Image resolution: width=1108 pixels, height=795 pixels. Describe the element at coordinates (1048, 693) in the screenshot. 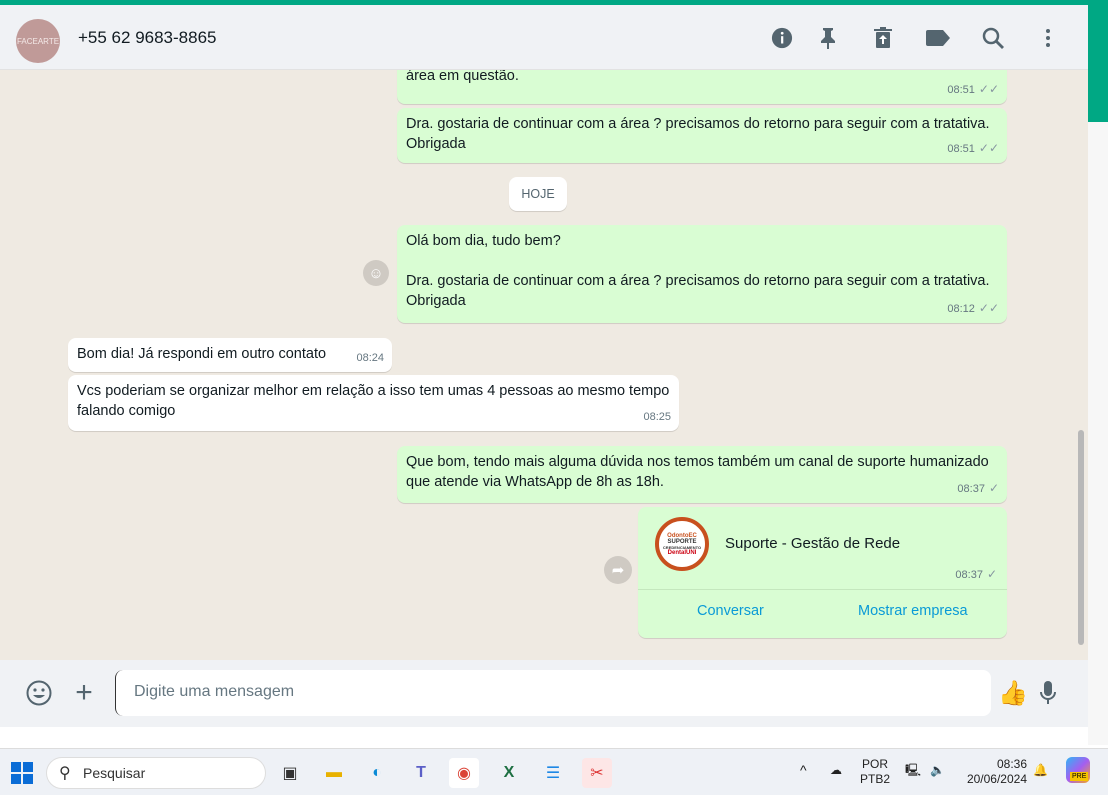

I see `microphone-icon` at that location.